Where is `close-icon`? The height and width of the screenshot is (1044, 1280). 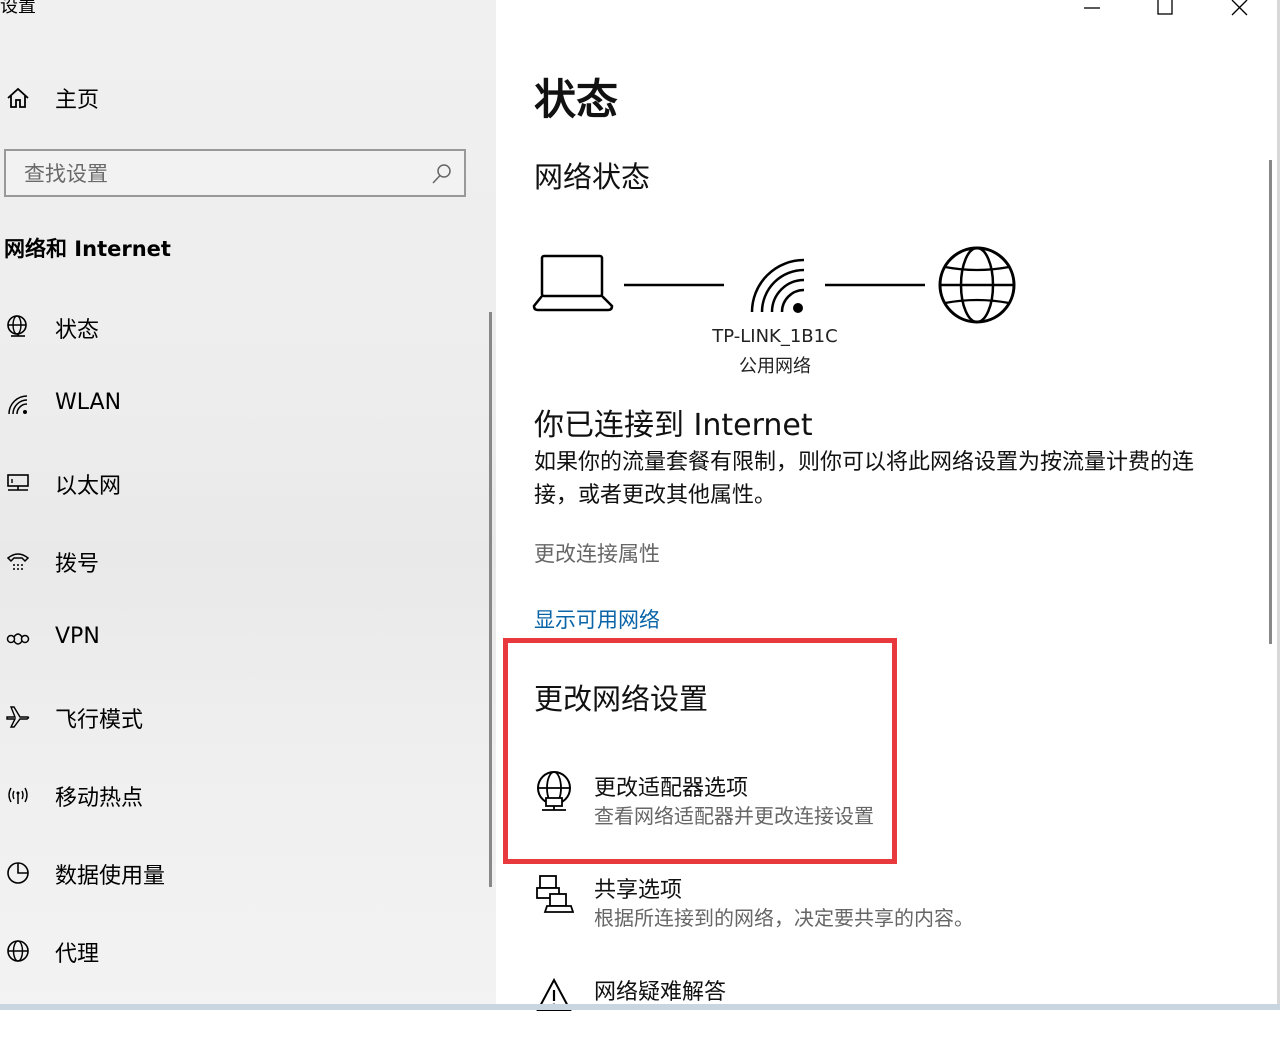 close-icon is located at coordinates (1239, 8).